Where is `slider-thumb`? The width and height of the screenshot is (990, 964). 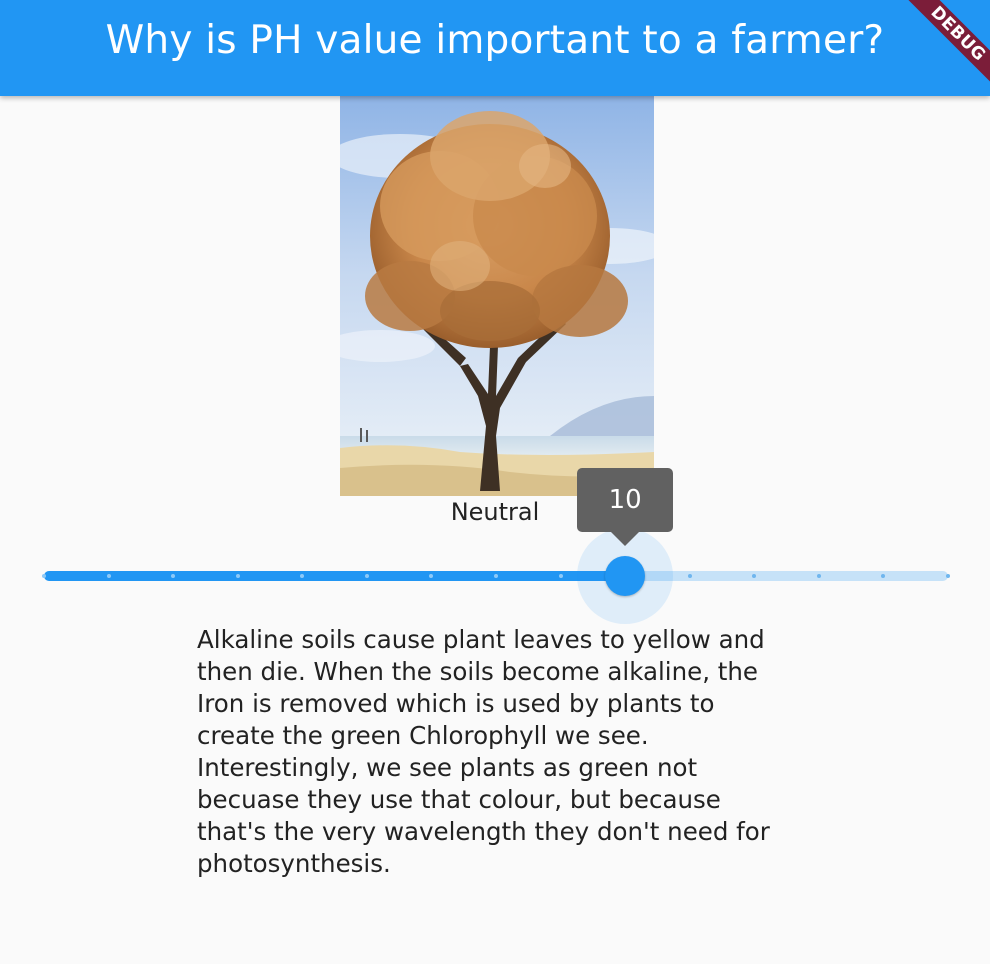
slider-thumb is located at coordinates (625, 576).